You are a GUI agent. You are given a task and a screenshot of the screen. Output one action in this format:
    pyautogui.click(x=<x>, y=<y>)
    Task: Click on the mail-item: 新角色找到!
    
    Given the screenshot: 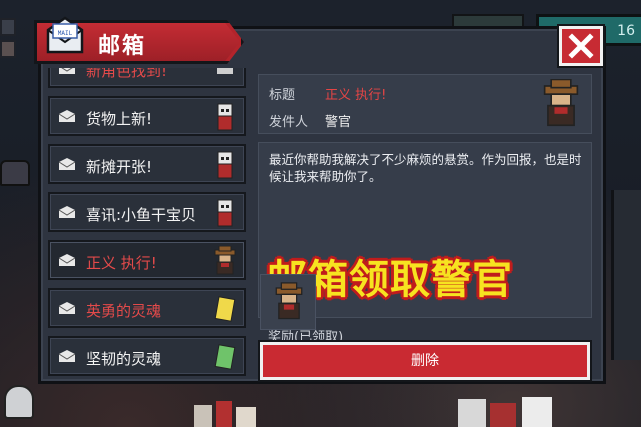 What is the action you would take?
    pyautogui.click(x=147, y=78)
    